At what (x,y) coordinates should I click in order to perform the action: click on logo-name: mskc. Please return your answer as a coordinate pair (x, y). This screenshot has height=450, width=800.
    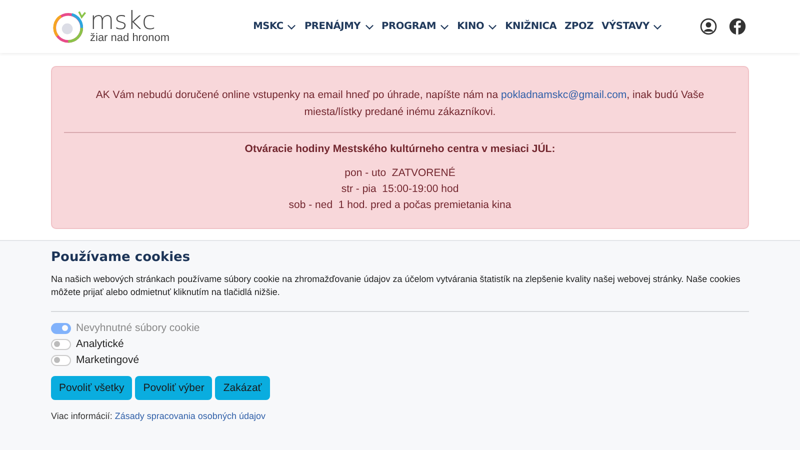
    Looking at the image, I should click on (123, 21).